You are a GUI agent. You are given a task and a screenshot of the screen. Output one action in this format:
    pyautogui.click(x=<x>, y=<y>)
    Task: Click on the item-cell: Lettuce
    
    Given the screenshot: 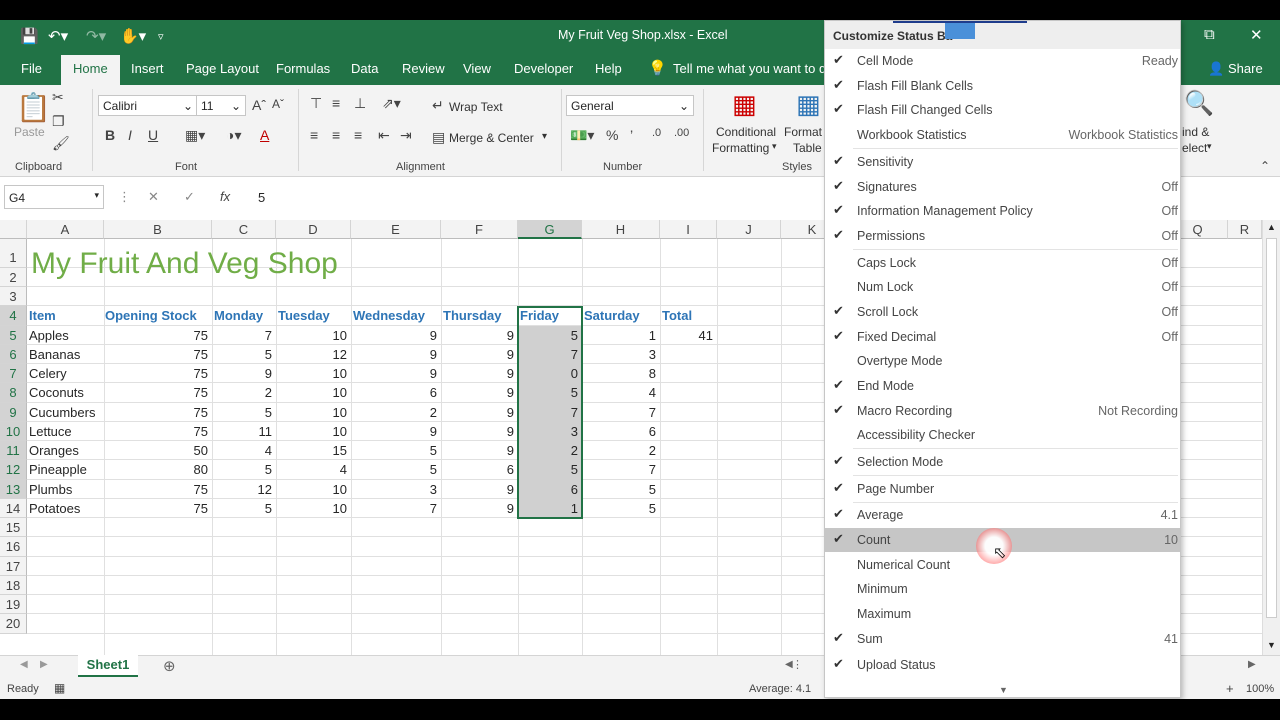 What is the action you would take?
    pyautogui.click(x=66, y=431)
    